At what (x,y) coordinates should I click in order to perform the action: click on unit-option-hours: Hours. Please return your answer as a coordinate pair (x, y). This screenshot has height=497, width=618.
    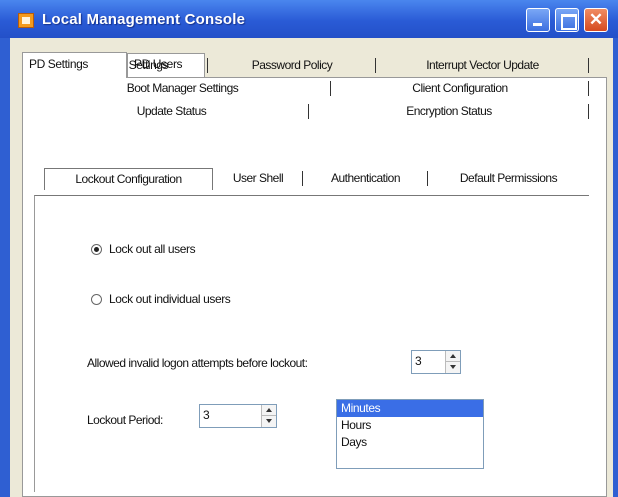
    Looking at the image, I should click on (410, 425).